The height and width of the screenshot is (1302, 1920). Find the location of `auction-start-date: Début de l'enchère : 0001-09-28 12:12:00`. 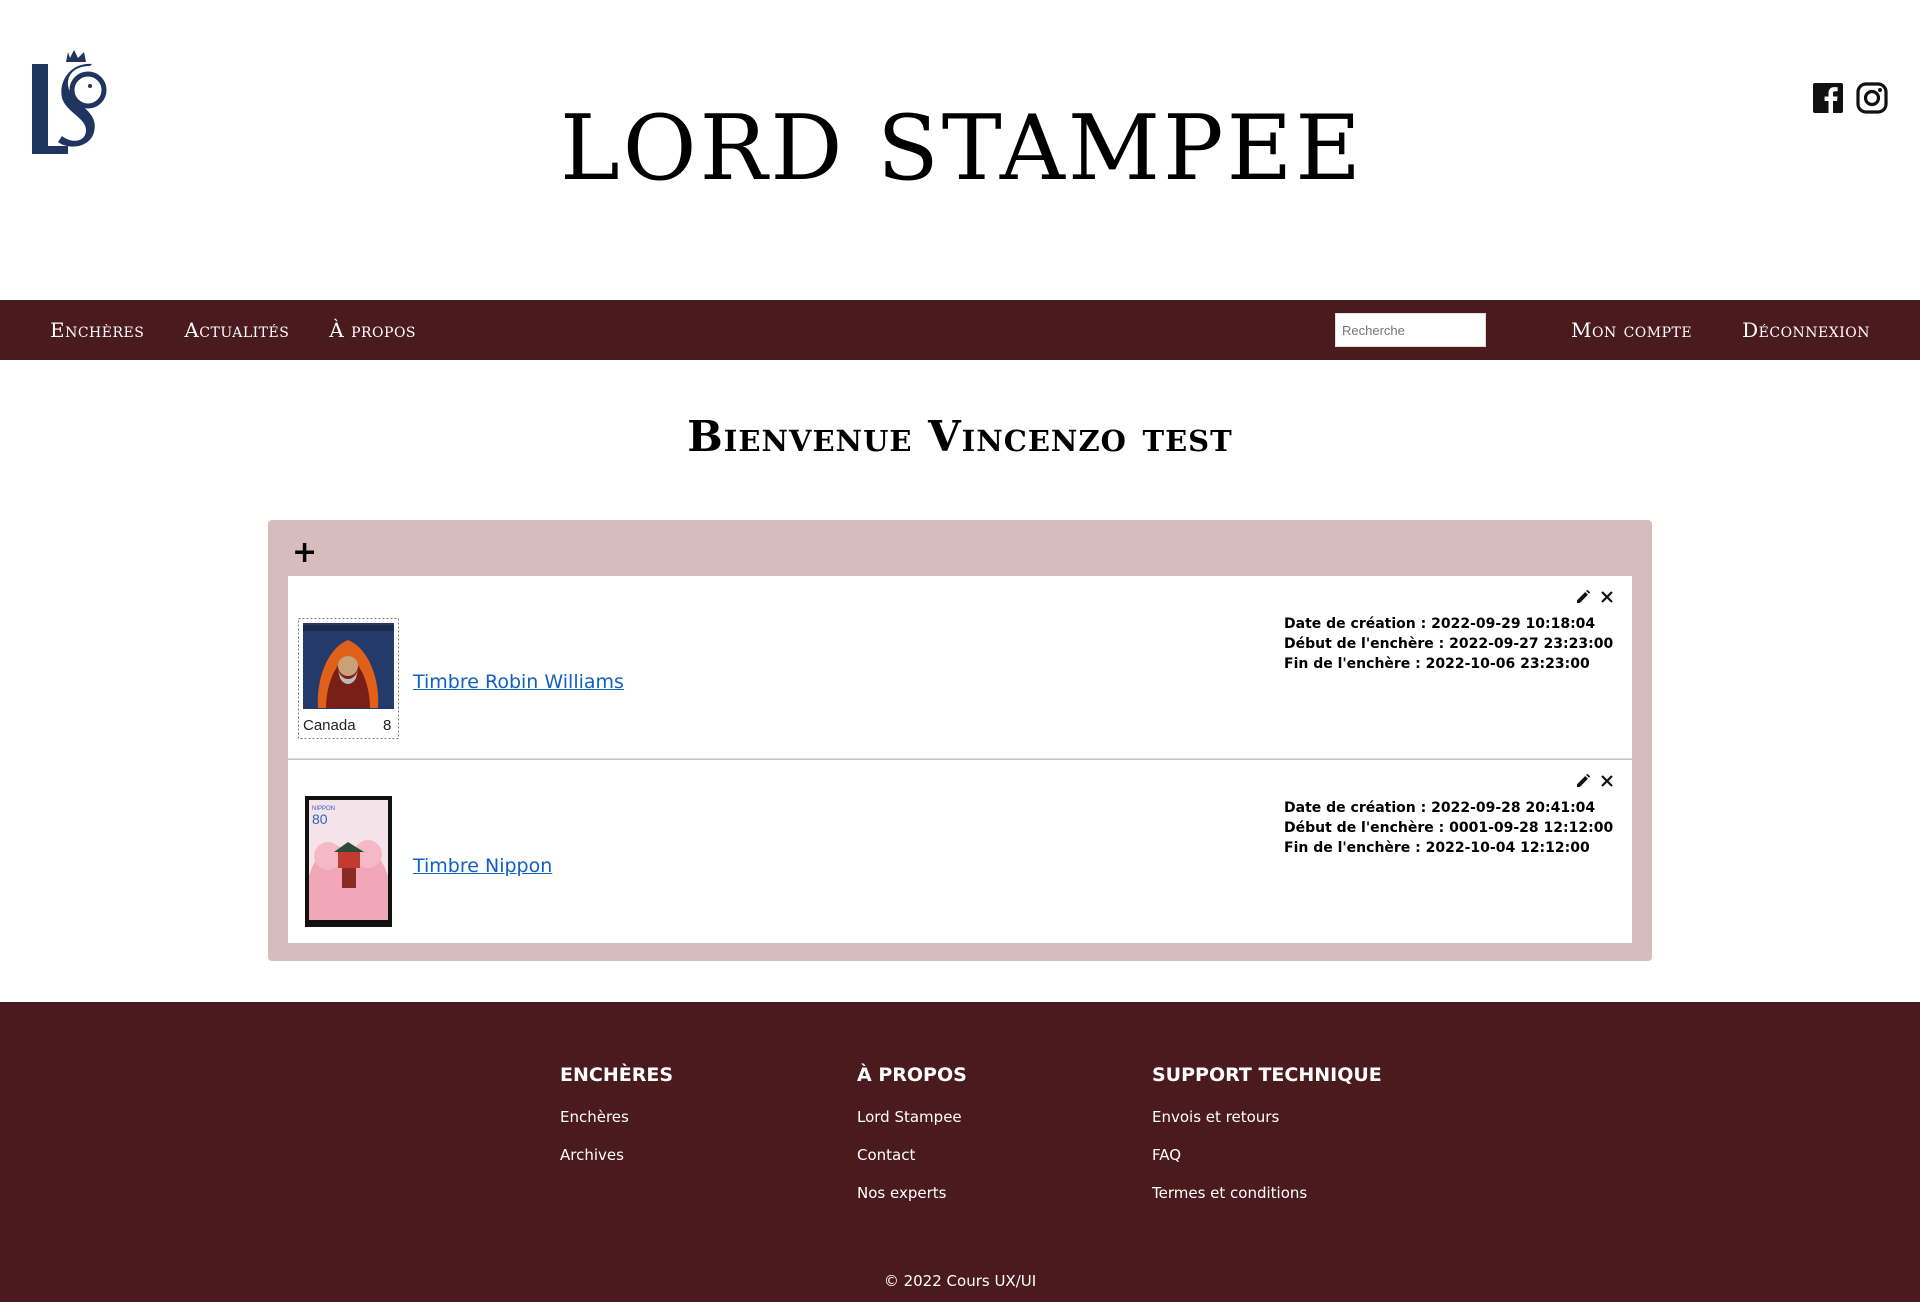

auction-start-date: Début de l'enchère : 0001-09-28 12:12:00 is located at coordinates (1449, 828).